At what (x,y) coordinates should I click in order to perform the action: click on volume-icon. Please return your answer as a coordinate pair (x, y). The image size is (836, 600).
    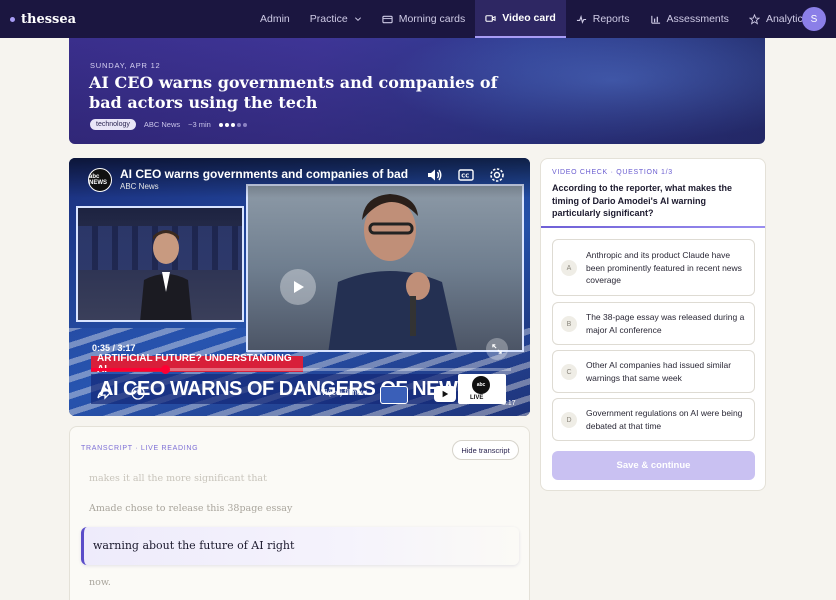
    Looking at the image, I should click on (434, 175).